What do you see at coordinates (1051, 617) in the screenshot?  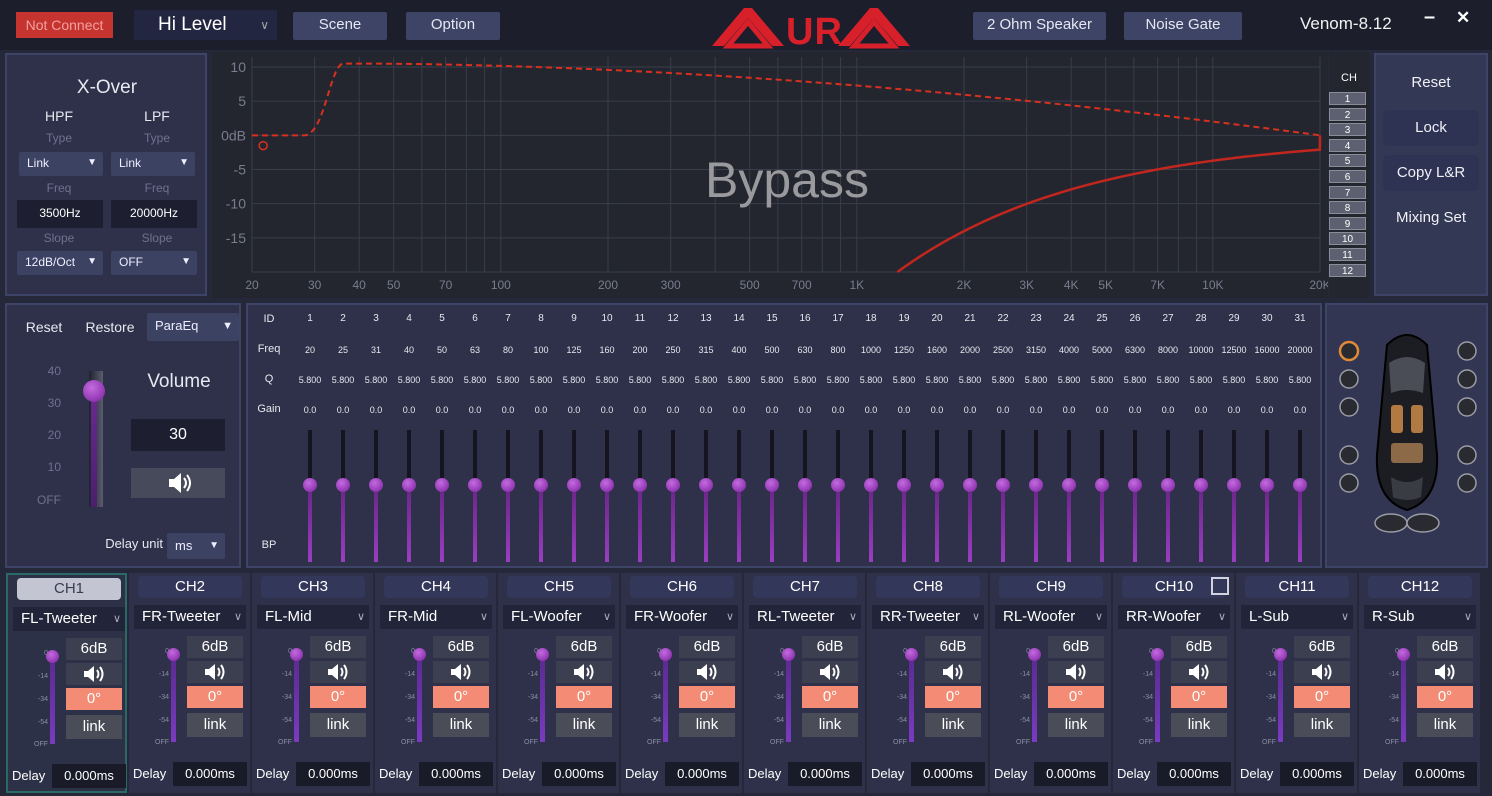 I see `channel-assignment-select: RL-Woofer ∨` at bounding box center [1051, 617].